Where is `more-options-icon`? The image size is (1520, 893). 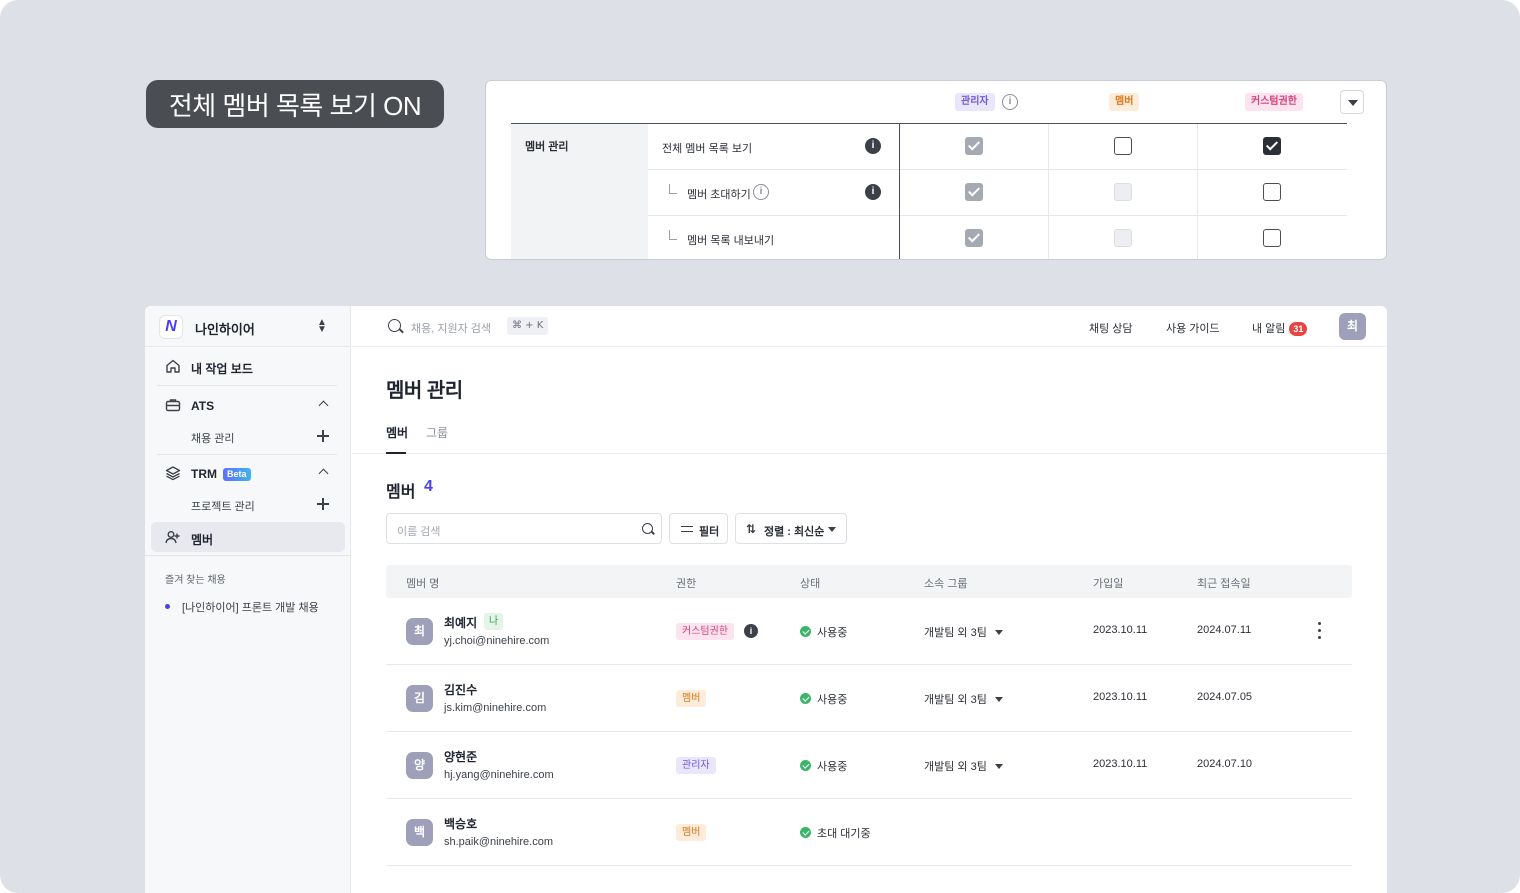 more-options-icon is located at coordinates (1320, 631).